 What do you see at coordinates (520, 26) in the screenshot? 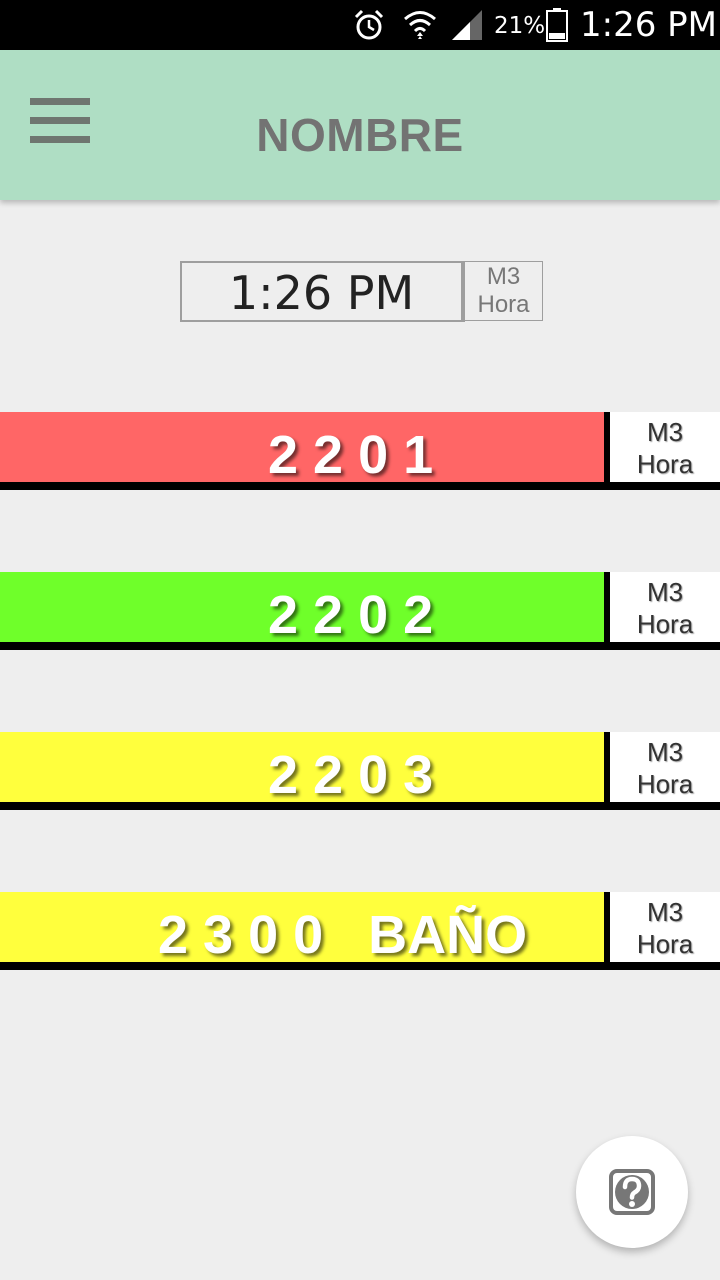
I see `battery-percent: 21%` at bounding box center [520, 26].